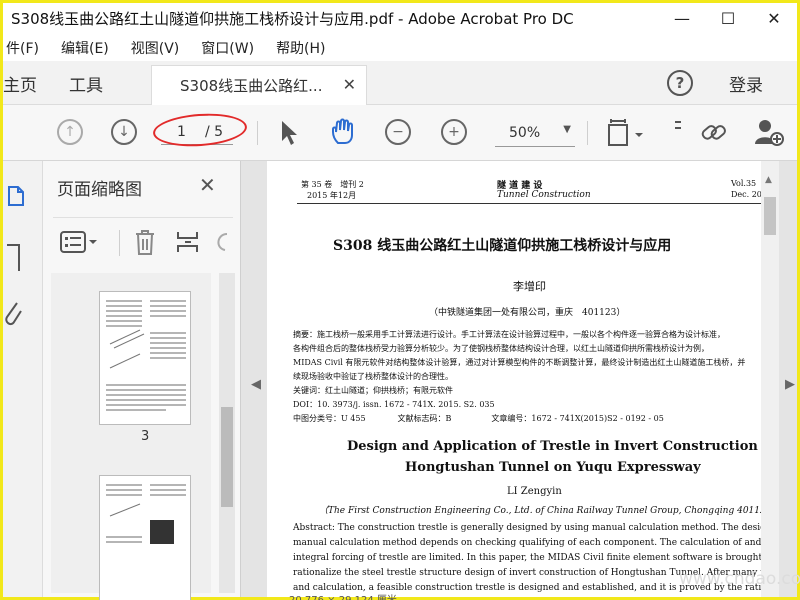 Image resolution: width=800 pixels, height=600 pixels. Describe the element at coordinates (680, 83) in the screenshot. I see `help-icon: ?` at that location.